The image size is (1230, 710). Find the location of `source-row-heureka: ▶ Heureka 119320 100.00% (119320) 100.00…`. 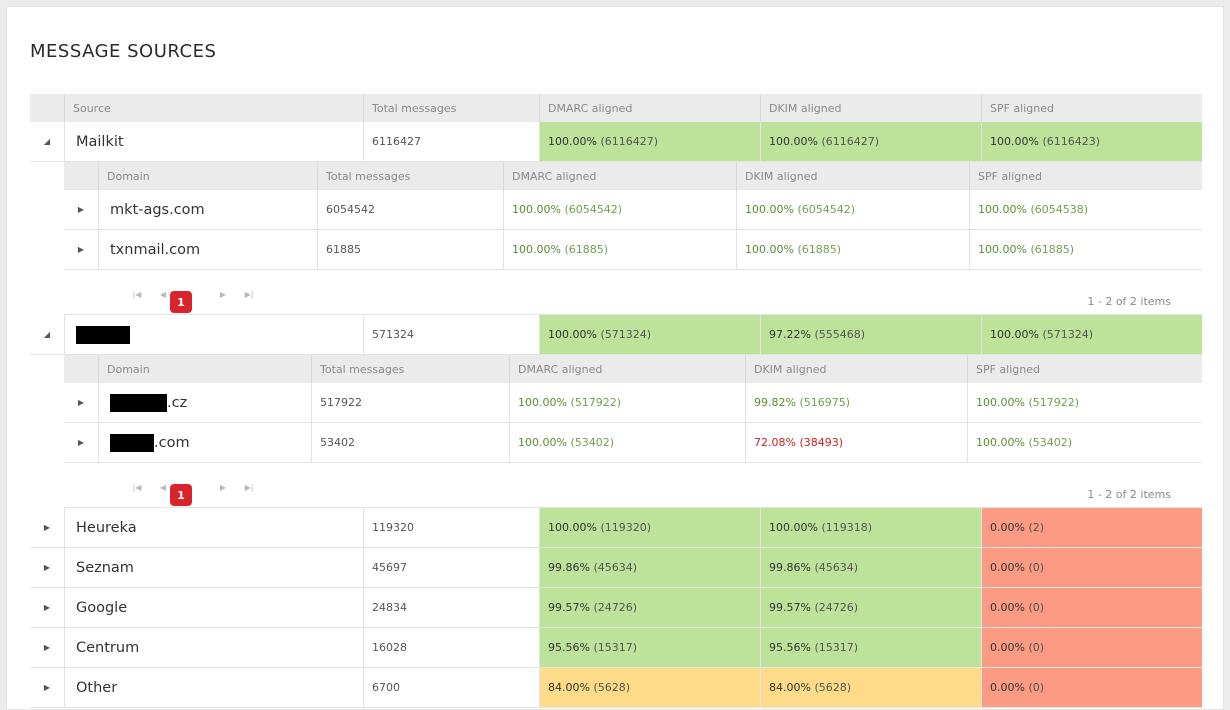

source-row-heureka: ▶ Heureka 119320 100.00% (119320) 100.00… is located at coordinates (616, 528).